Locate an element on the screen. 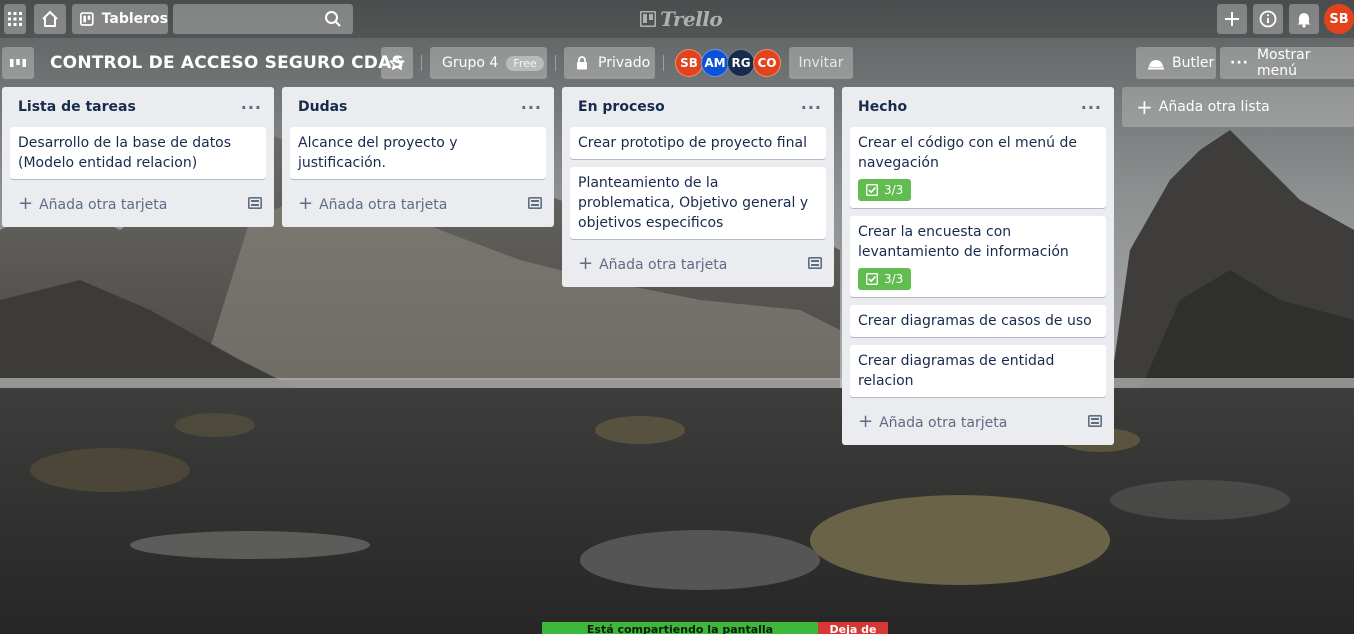  trello-logo: Trello is located at coordinates (681, 19).